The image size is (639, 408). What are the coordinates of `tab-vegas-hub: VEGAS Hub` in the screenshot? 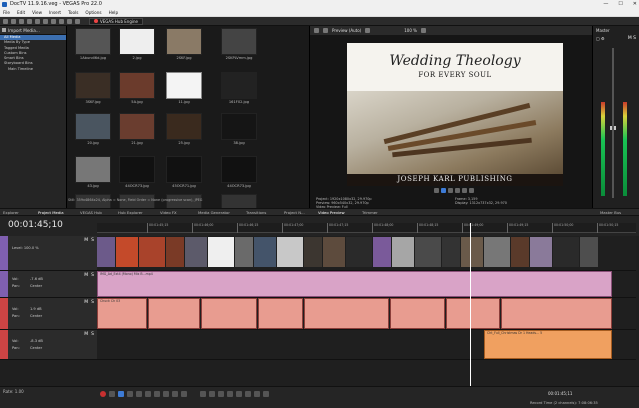 It's located at (91, 212).